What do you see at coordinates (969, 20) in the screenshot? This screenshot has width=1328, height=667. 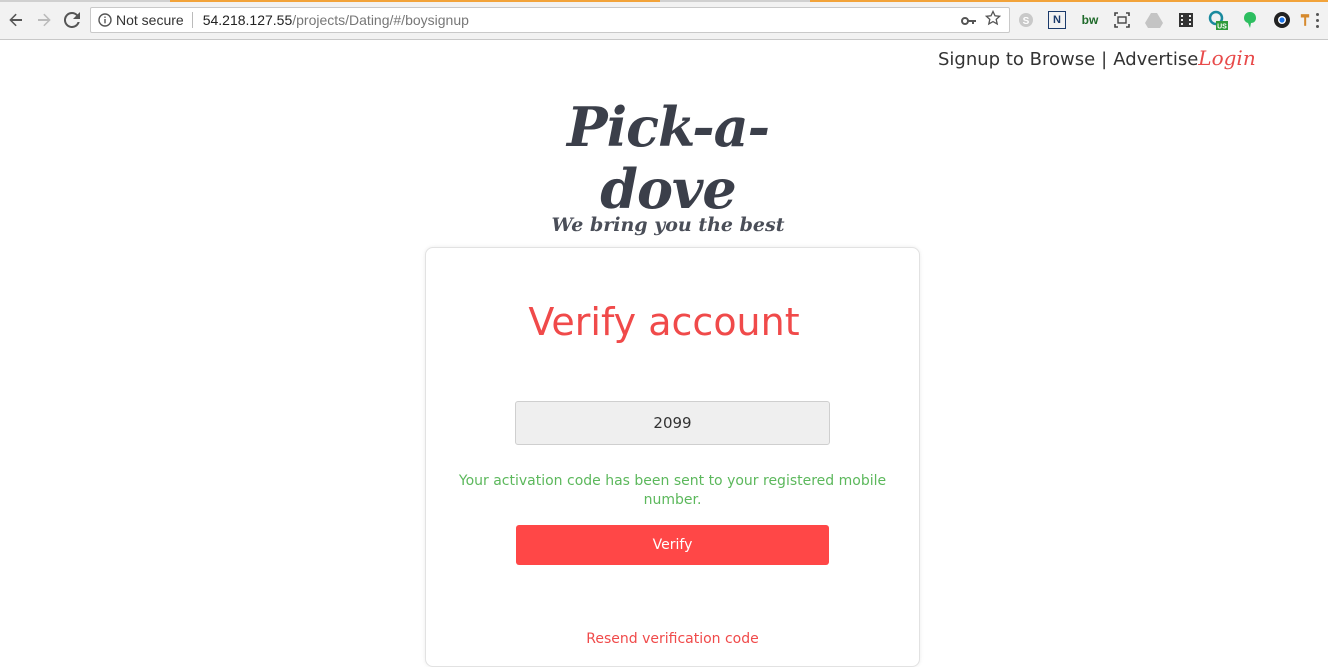 I see `key-icon` at bounding box center [969, 20].